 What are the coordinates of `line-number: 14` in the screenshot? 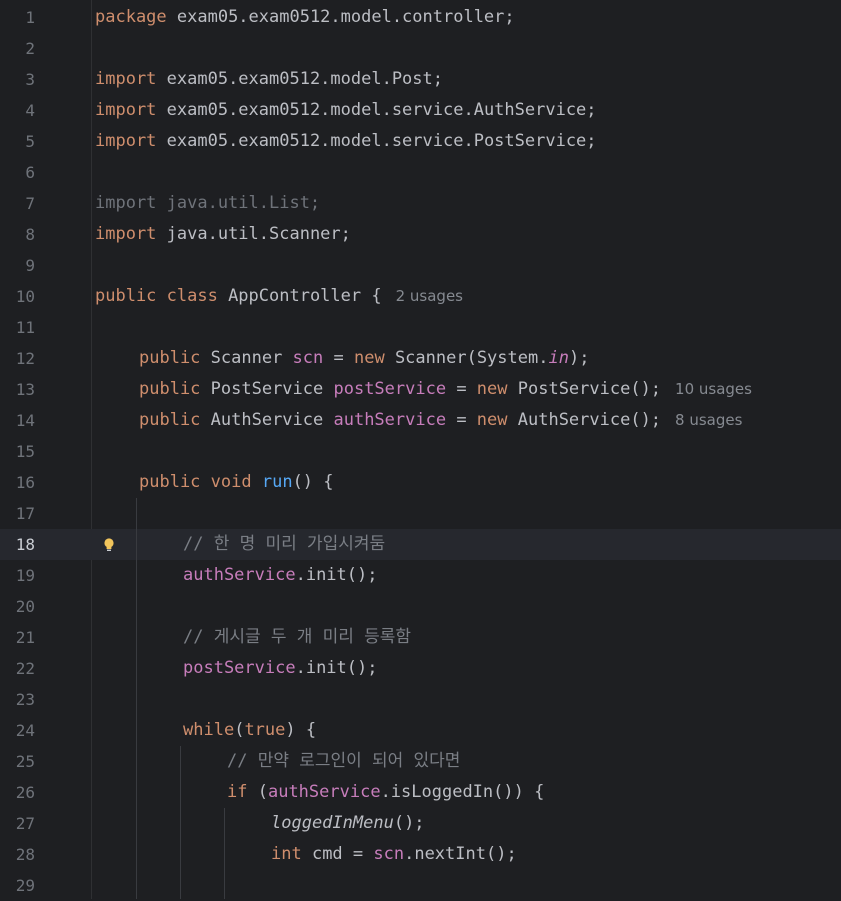 It's located at (25, 420).